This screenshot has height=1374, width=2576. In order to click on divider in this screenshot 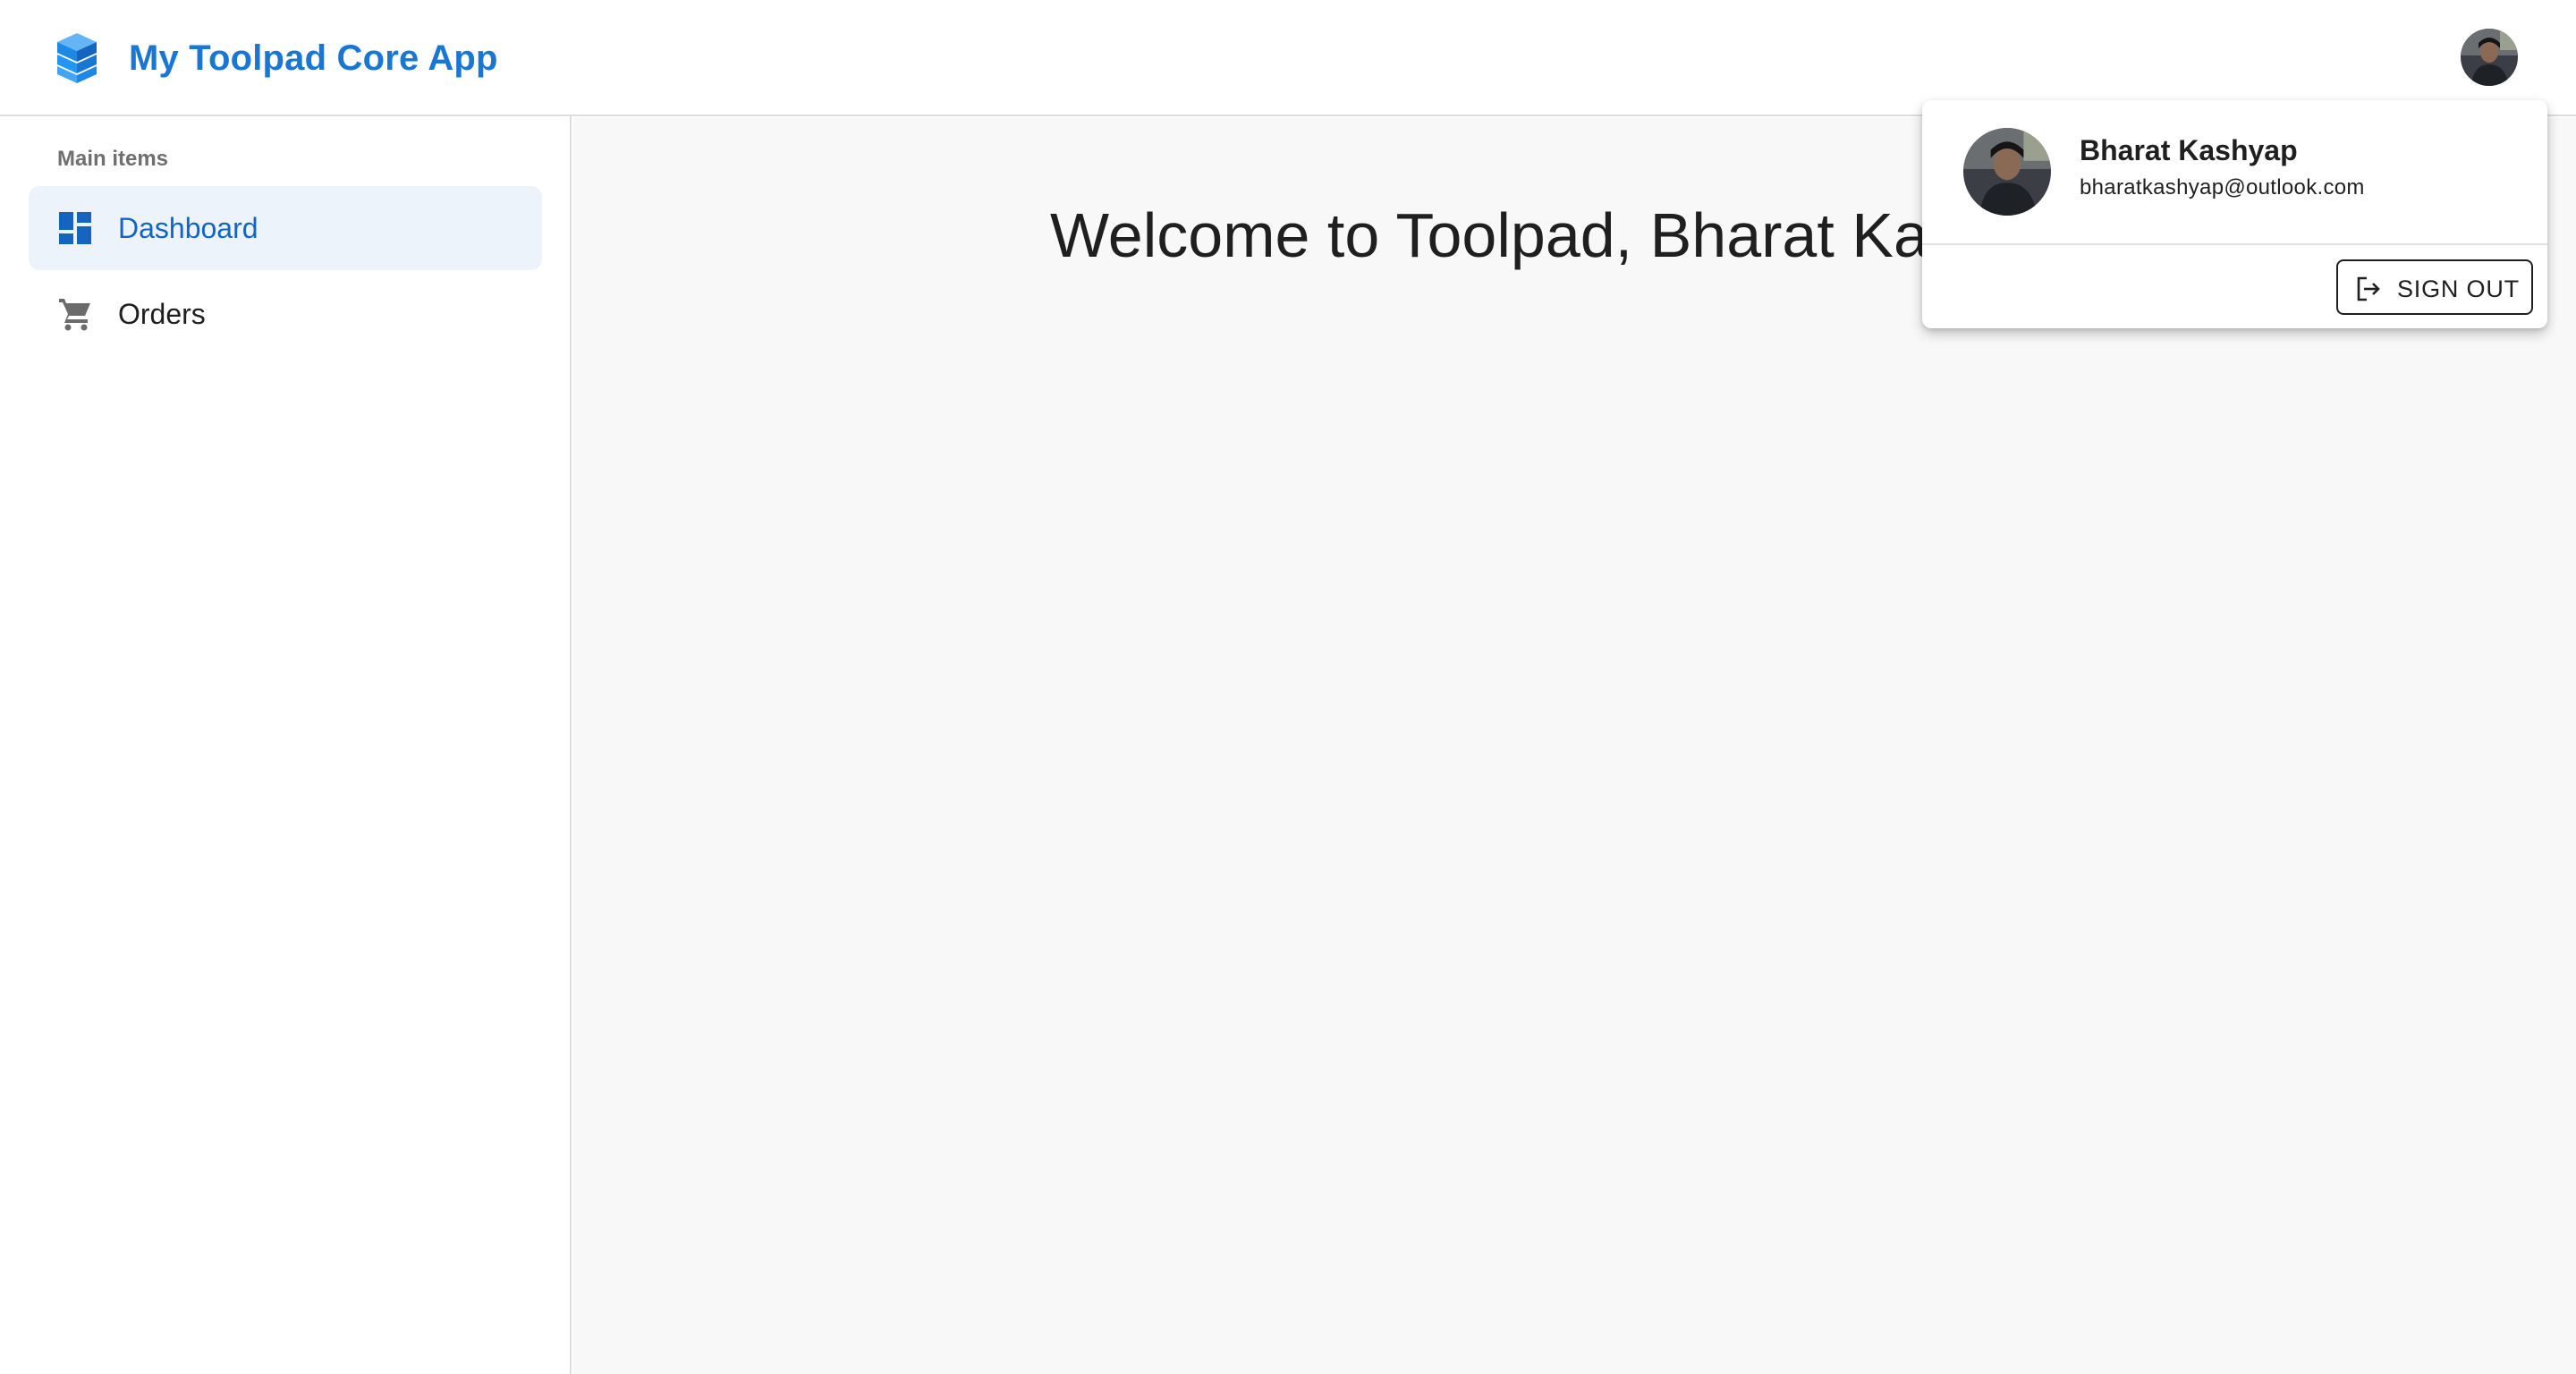, I will do `click(2234, 244)`.